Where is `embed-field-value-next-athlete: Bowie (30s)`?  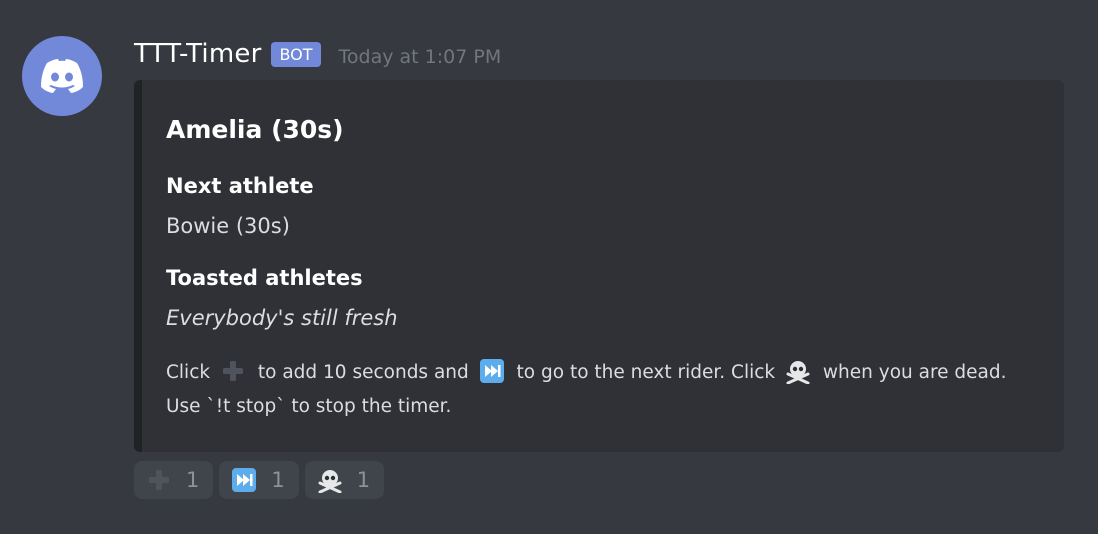 embed-field-value-next-athlete: Bowie (30s) is located at coordinates (228, 226).